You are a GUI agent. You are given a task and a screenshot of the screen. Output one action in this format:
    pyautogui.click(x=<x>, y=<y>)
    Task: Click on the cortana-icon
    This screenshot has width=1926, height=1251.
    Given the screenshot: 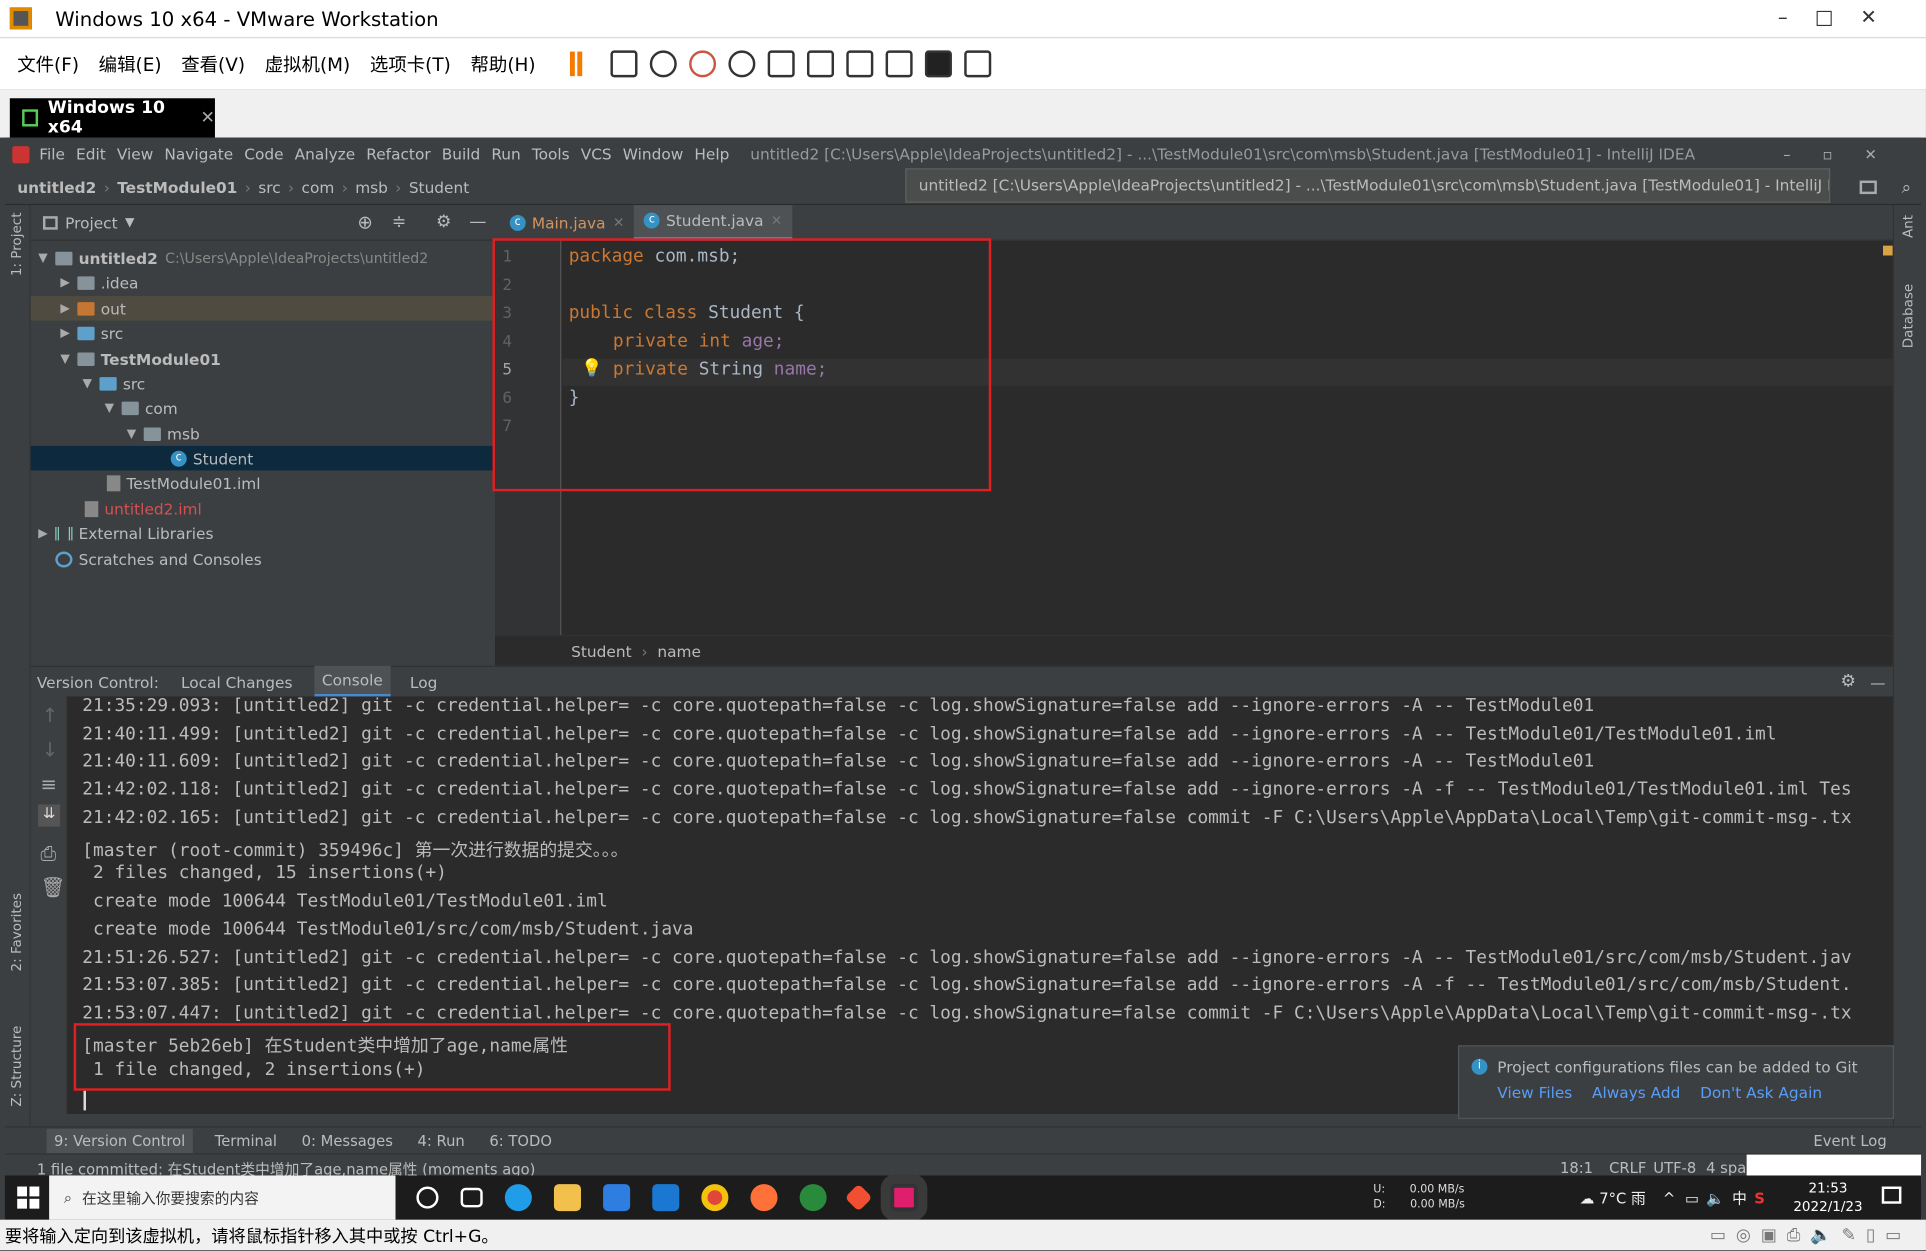 What is the action you would take?
    pyautogui.click(x=427, y=1197)
    